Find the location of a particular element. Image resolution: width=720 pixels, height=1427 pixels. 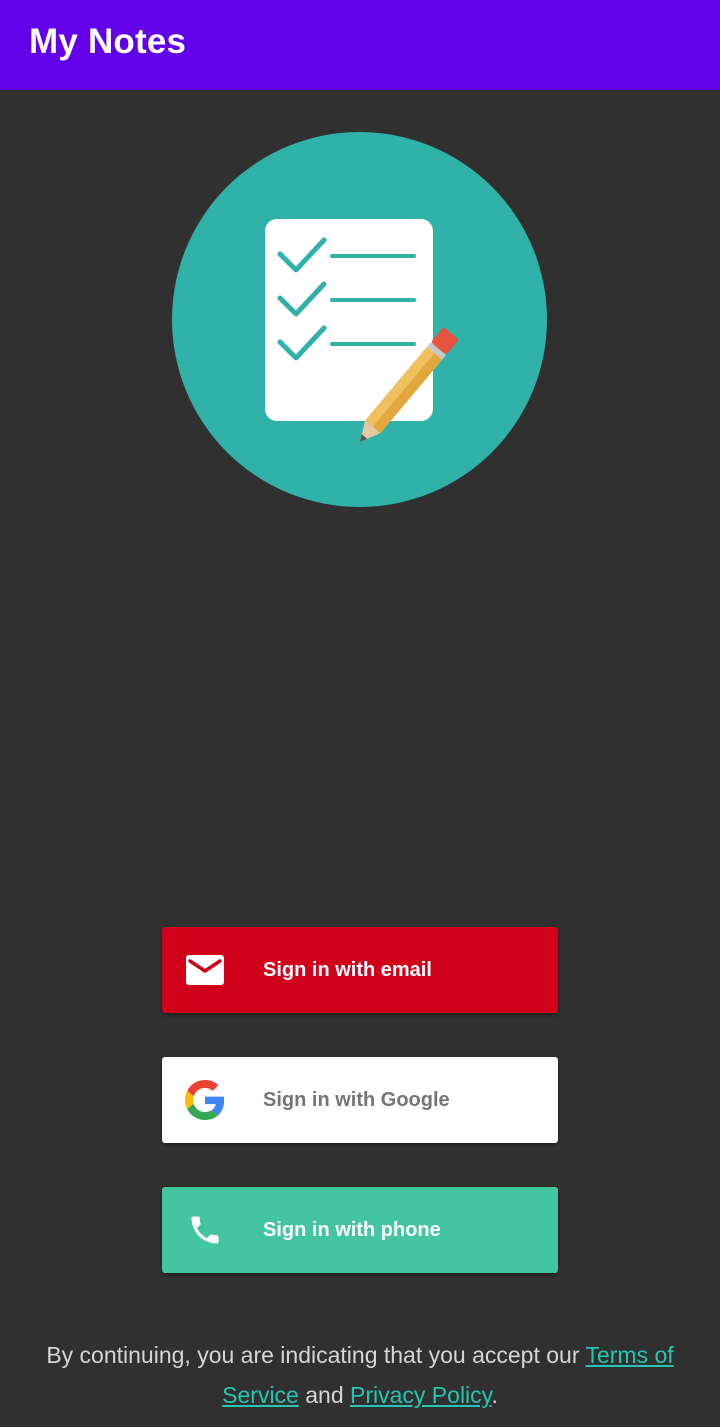

app-logo is located at coordinates (359, 319).